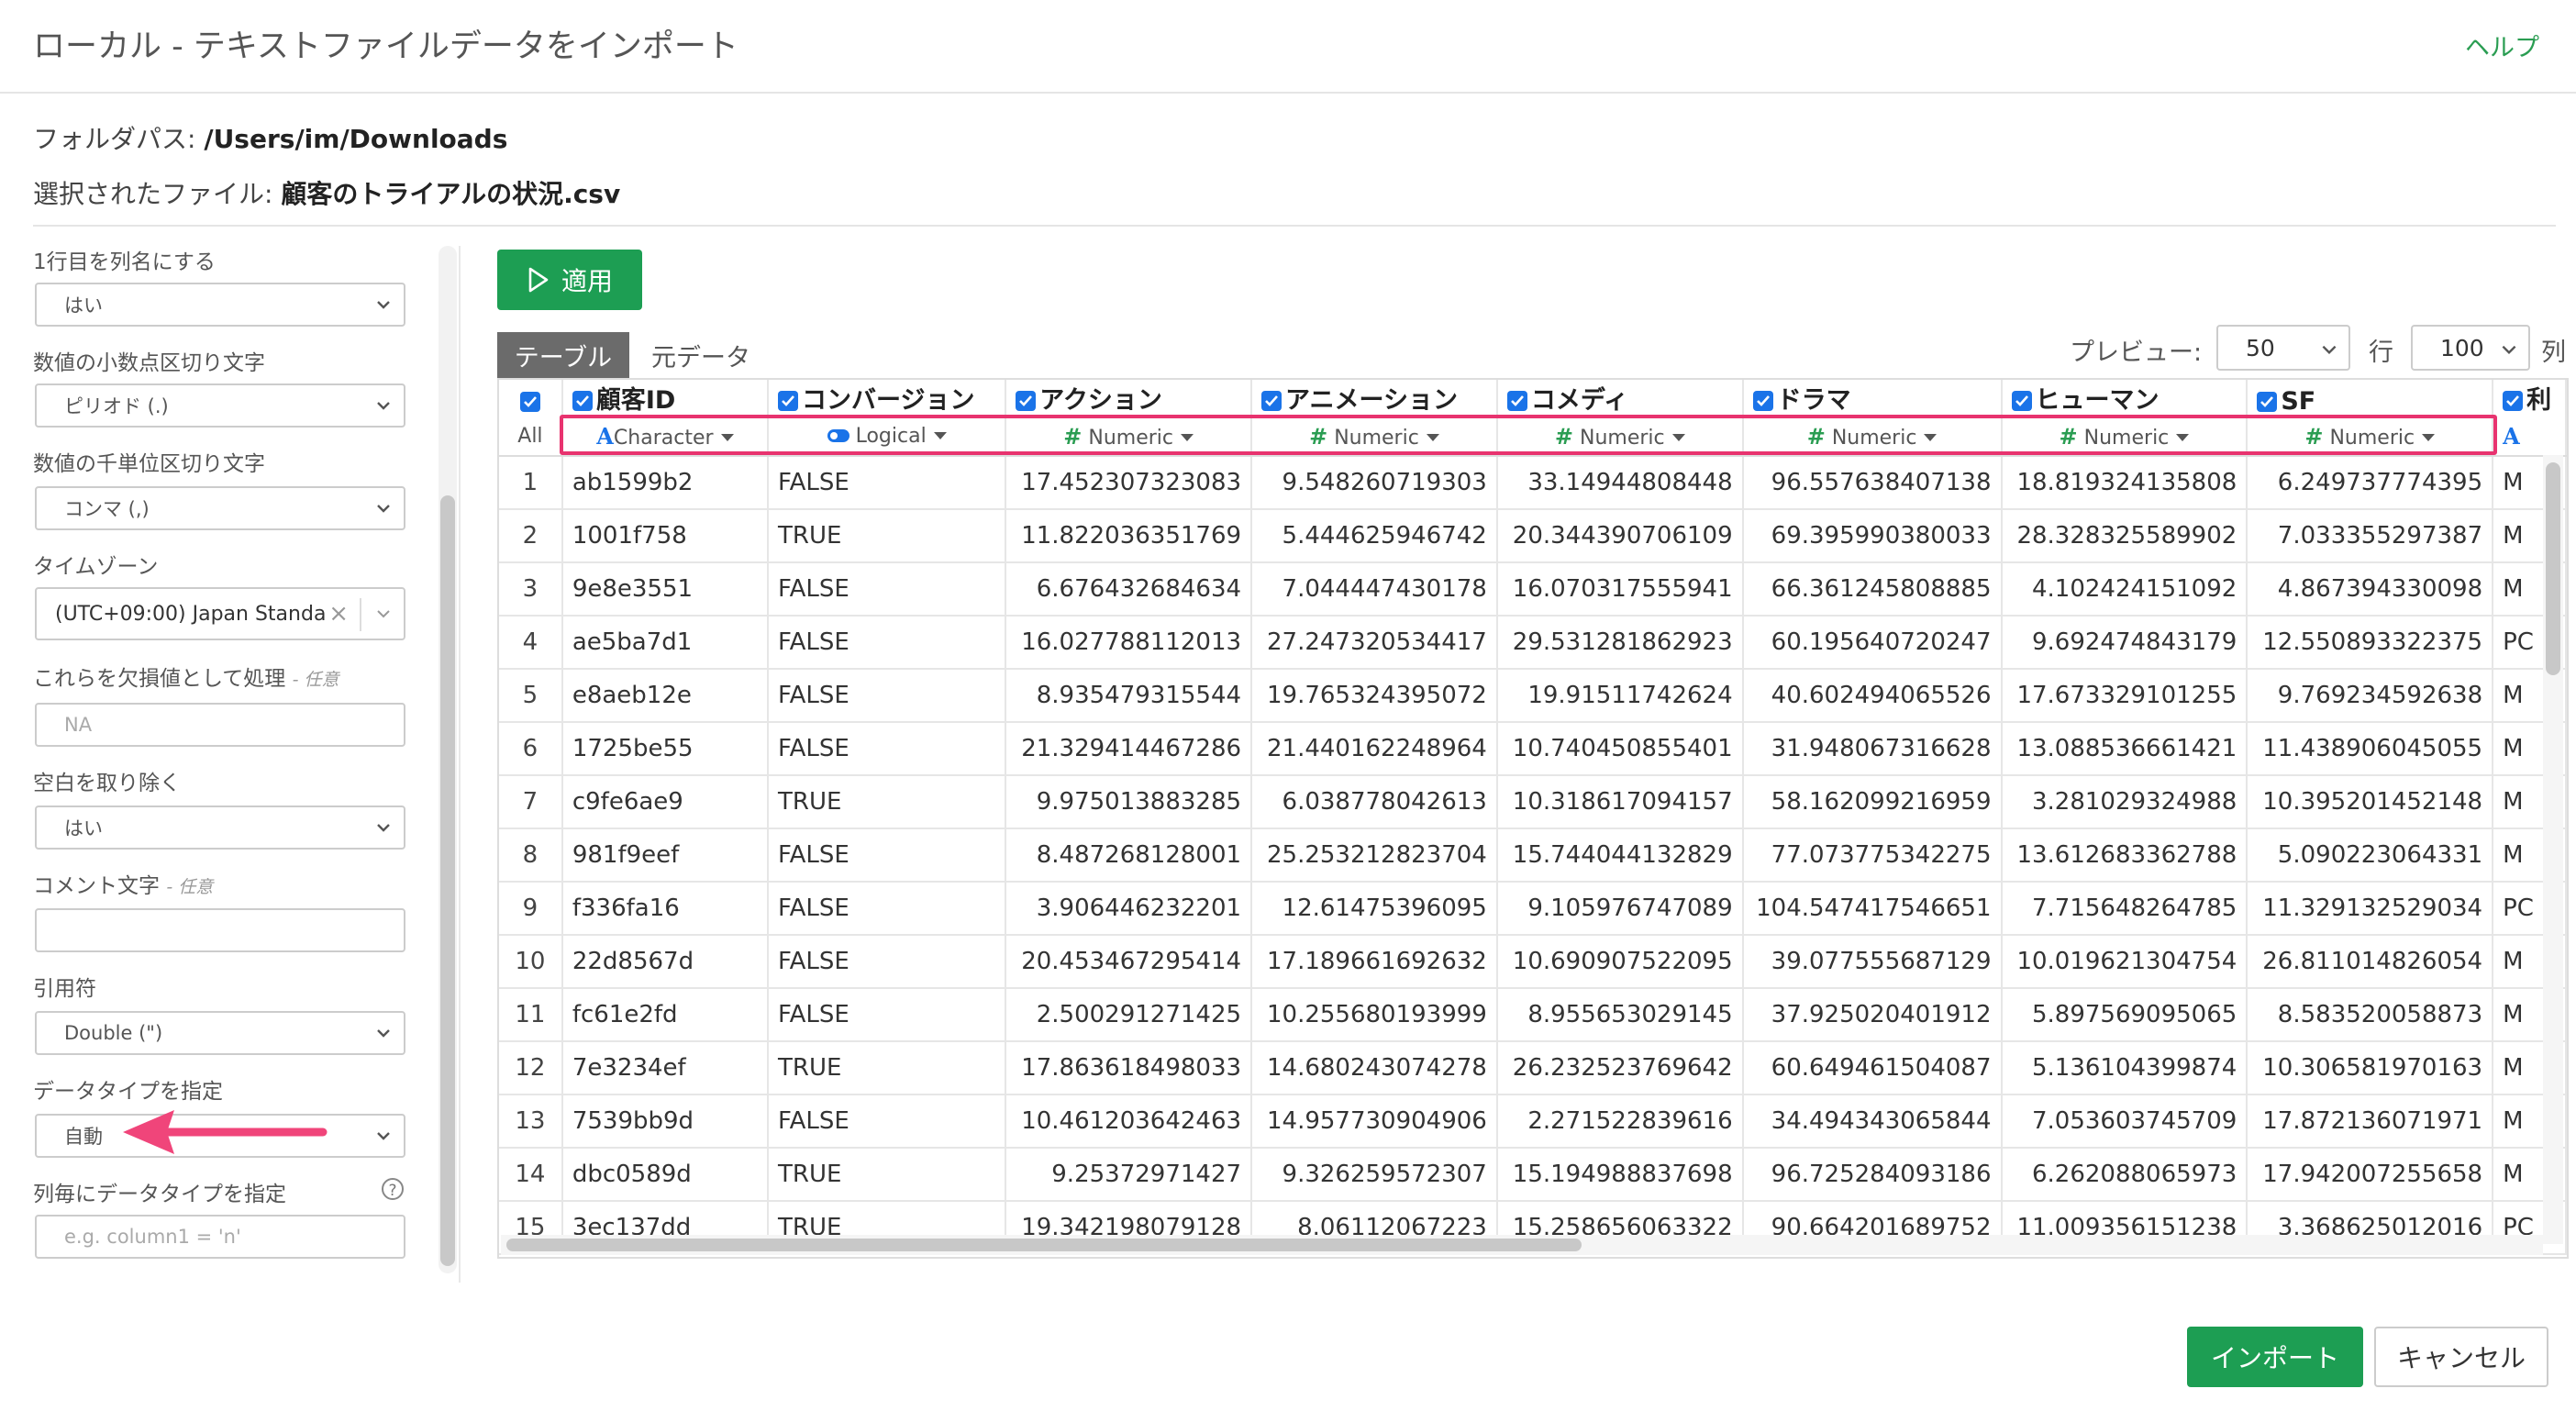  What do you see at coordinates (529, 402) in the screenshot?
I see `select-all-checkbox` at bounding box center [529, 402].